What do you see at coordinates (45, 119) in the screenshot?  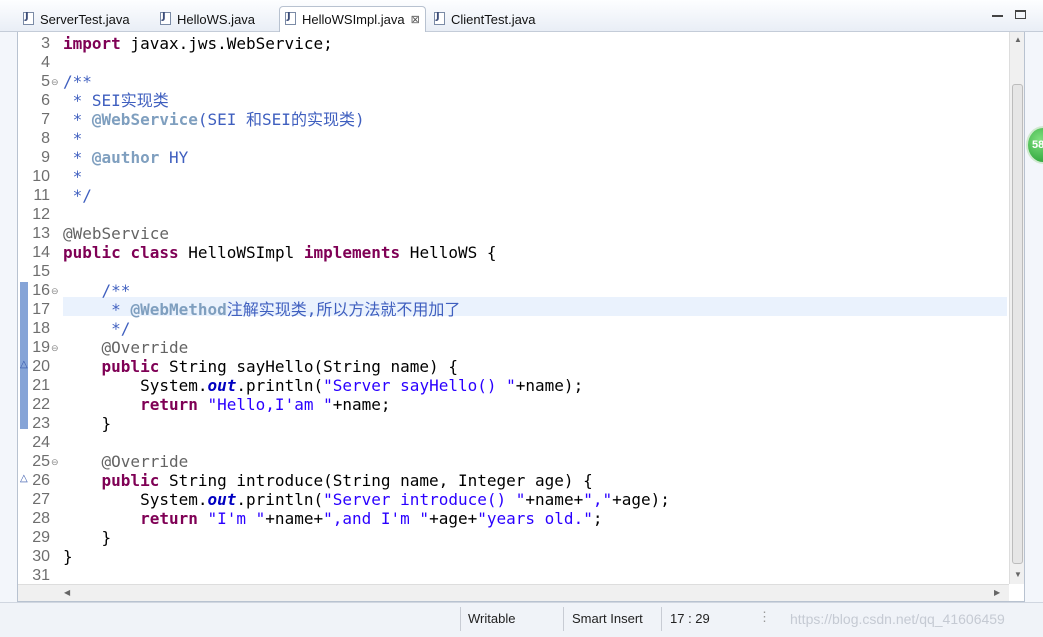 I see `line-number: 7` at bounding box center [45, 119].